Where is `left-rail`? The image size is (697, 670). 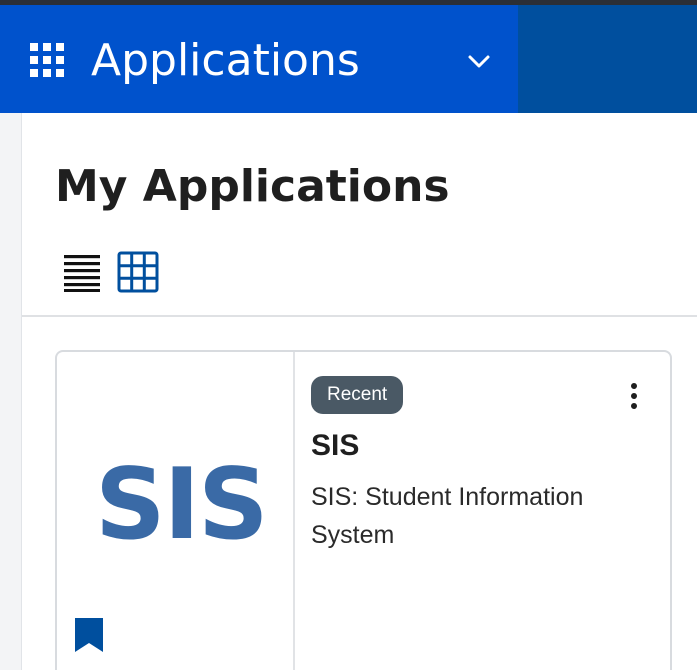
left-rail is located at coordinates (11, 391).